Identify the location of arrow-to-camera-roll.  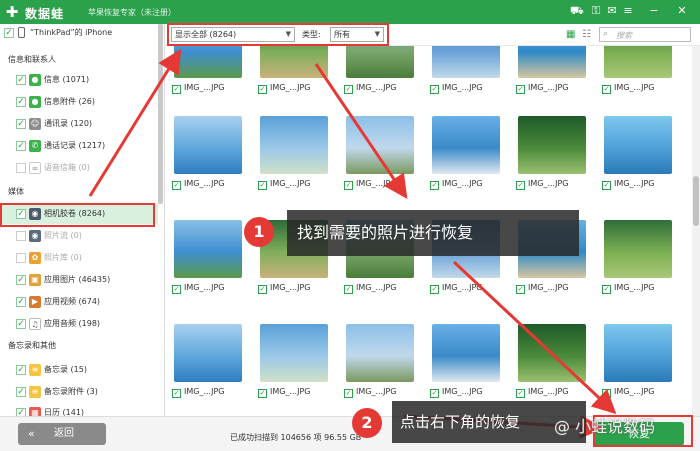
(135, 122).